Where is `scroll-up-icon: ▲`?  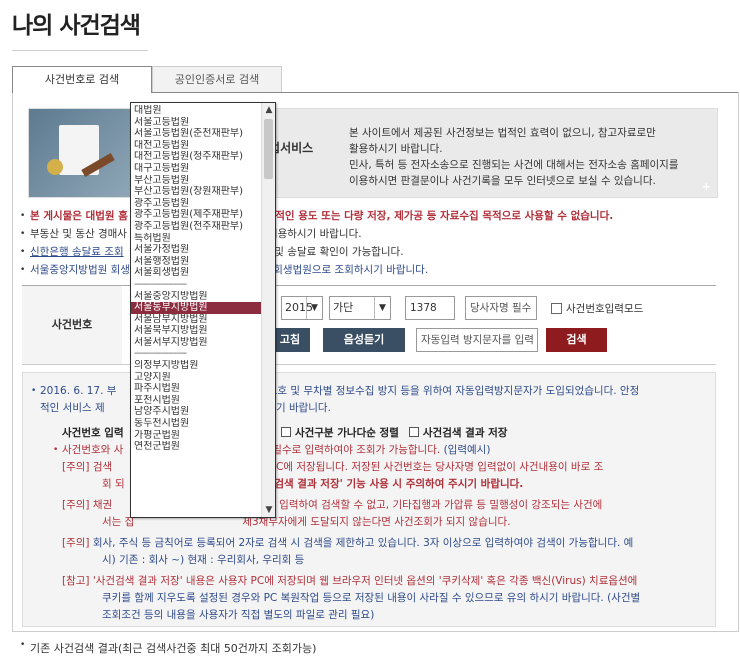 scroll-up-icon: ▲ is located at coordinates (268, 110).